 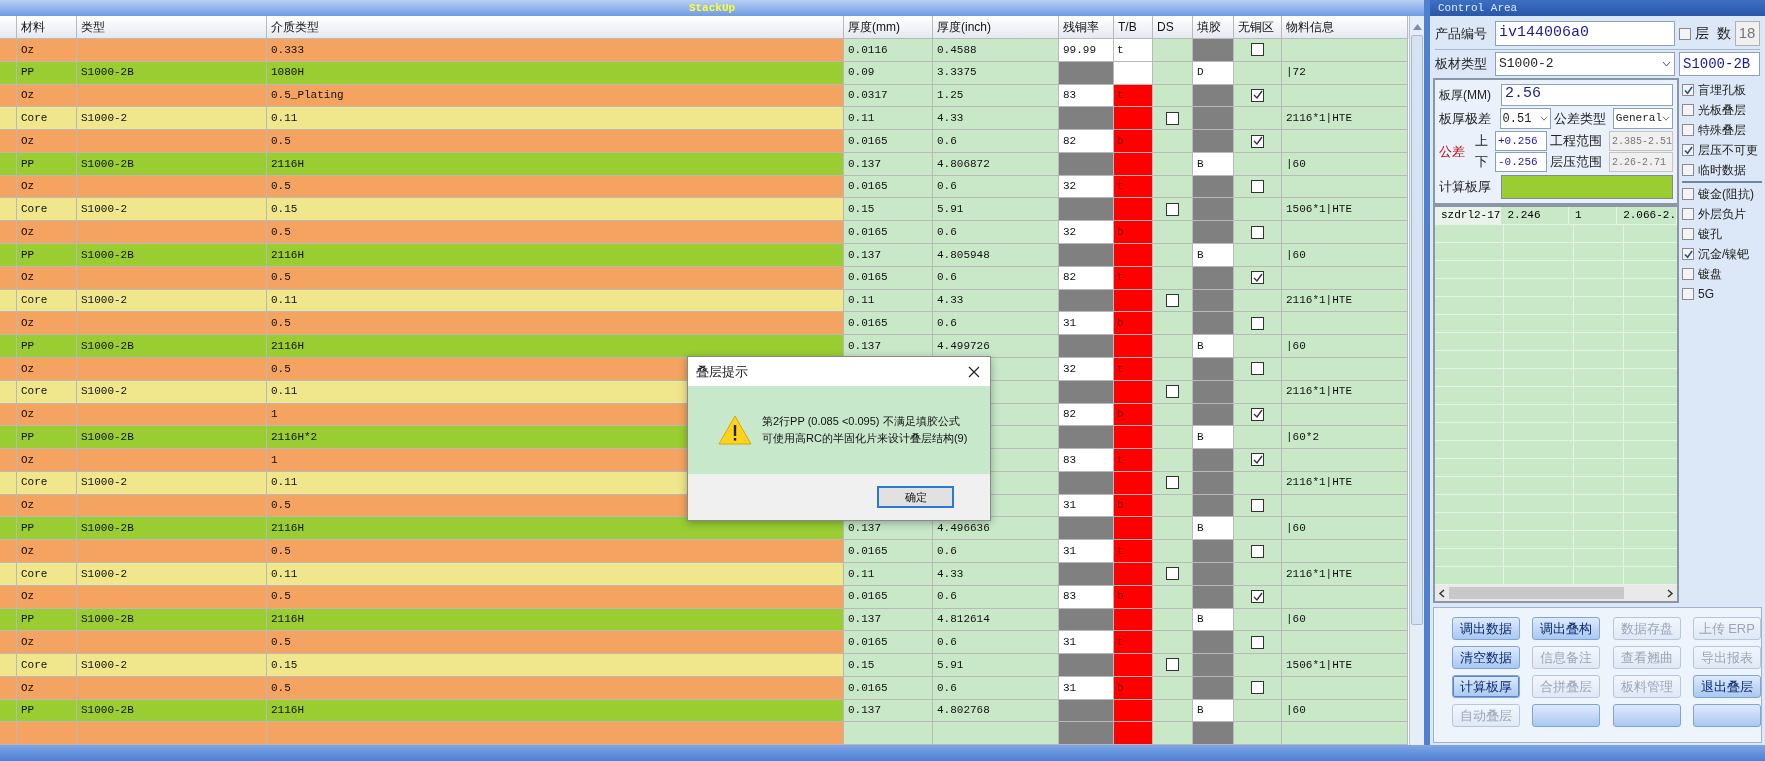 I want to click on action-button: 退出叠层, so click(x=1726, y=686).